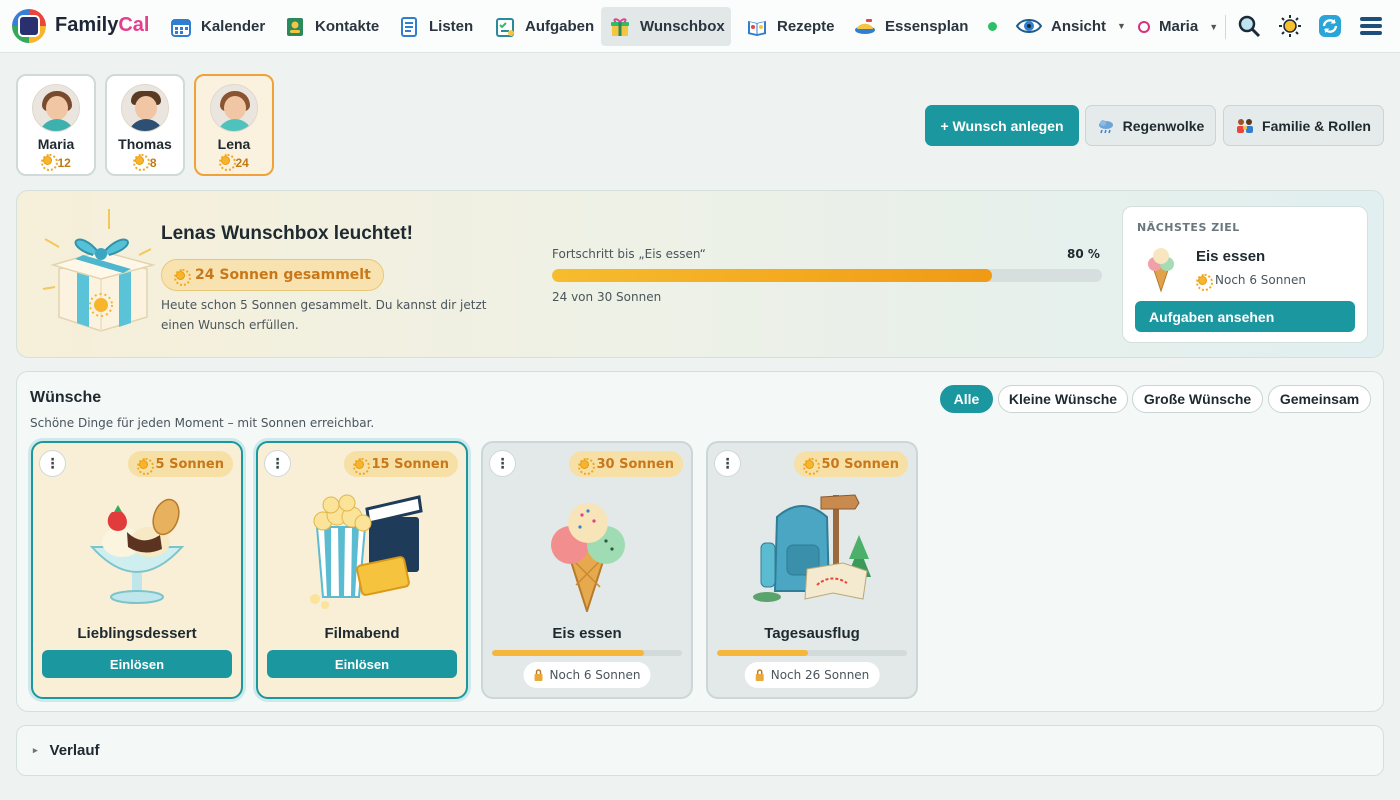 The height and width of the screenshot is (800, 1400). I want to click on profile-score: 8, so click(145, 162).